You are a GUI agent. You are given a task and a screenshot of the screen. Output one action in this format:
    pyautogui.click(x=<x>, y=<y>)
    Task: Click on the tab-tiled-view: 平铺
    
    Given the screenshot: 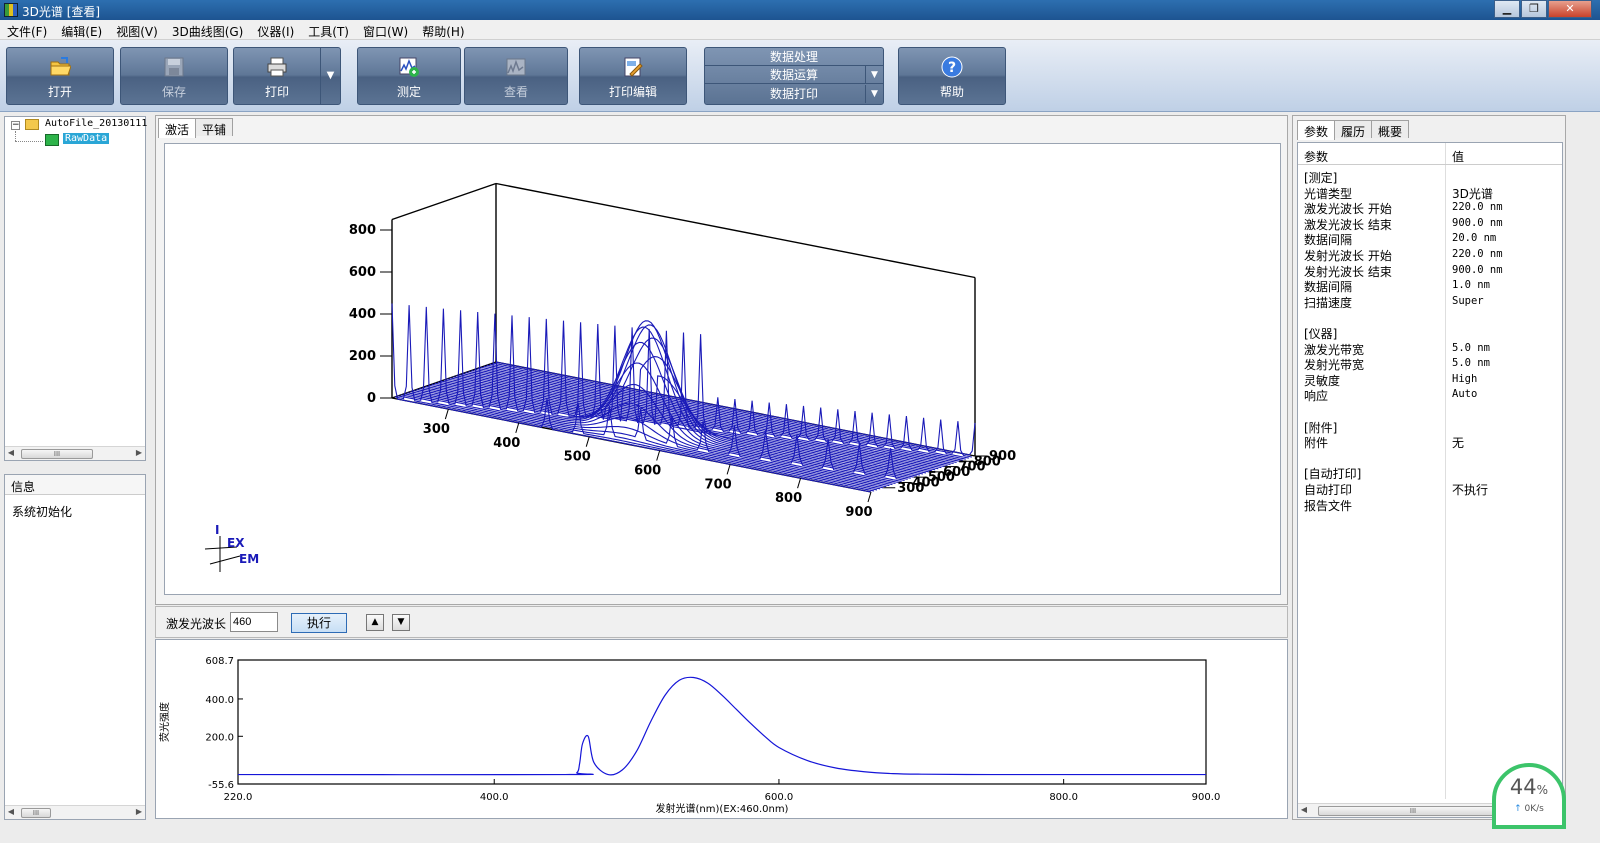 What is the action you would take?
    pyautogui.click(x=214, y=127)
    